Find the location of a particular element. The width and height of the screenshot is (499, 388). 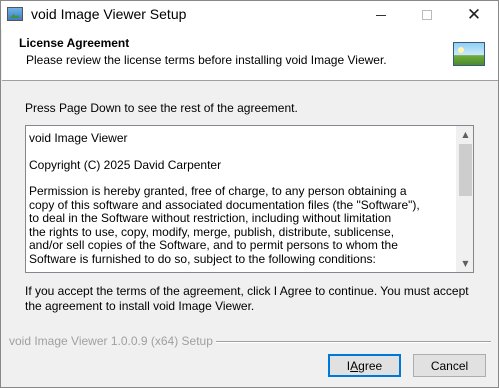

agree-button: I Agree is located at coordinates (364, 365).